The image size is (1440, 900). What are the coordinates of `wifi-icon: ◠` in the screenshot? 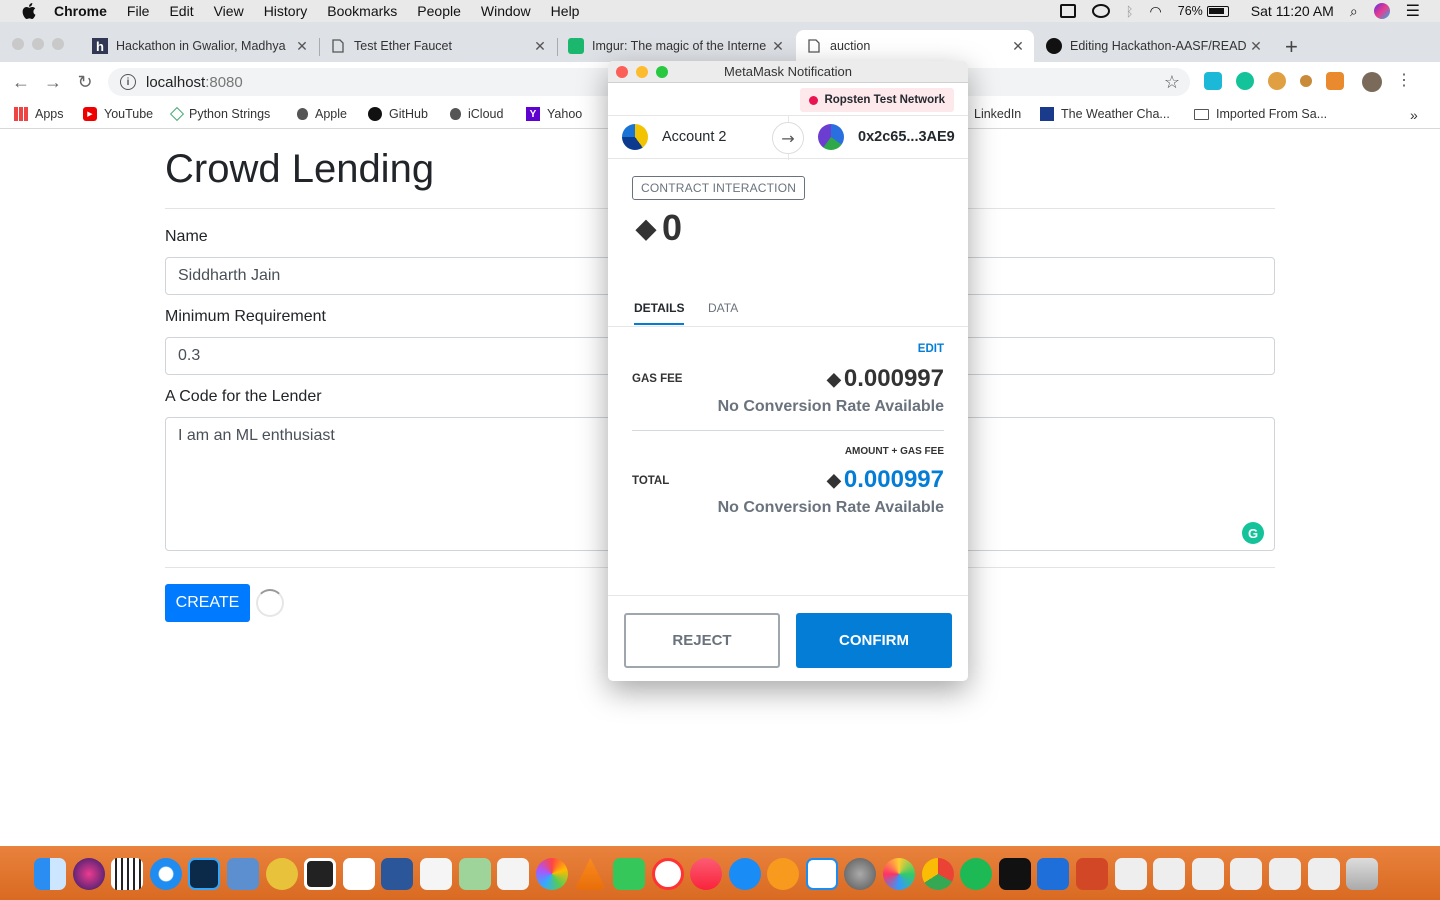 It's located at (1156, 11).